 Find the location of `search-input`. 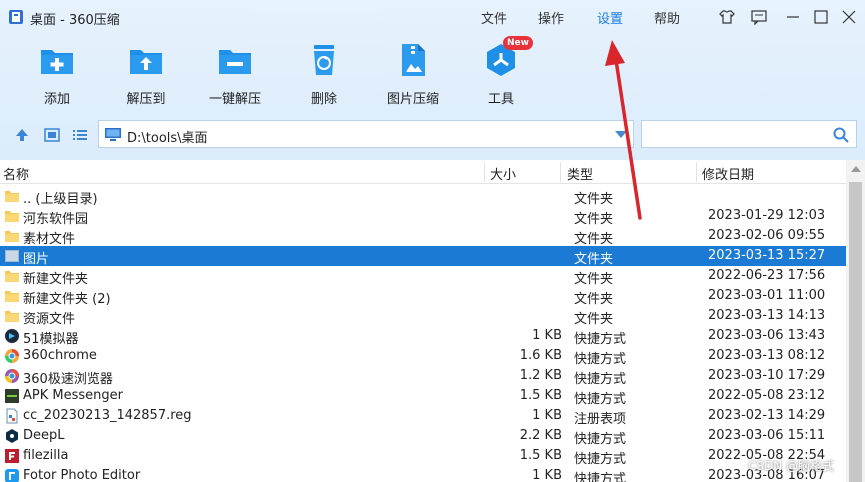

search-input is located at coordinates (733, 135).